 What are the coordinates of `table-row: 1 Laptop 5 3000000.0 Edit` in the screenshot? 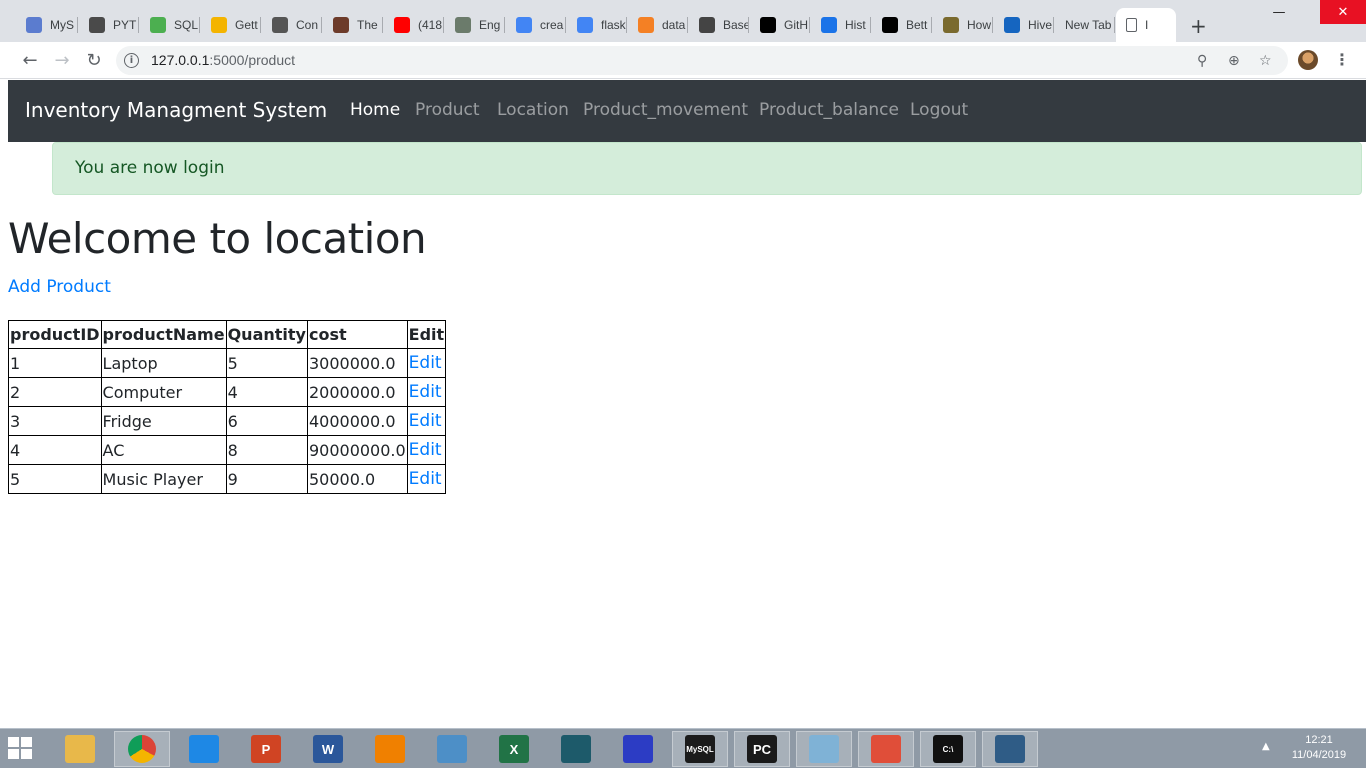 It's located at (227, 363).